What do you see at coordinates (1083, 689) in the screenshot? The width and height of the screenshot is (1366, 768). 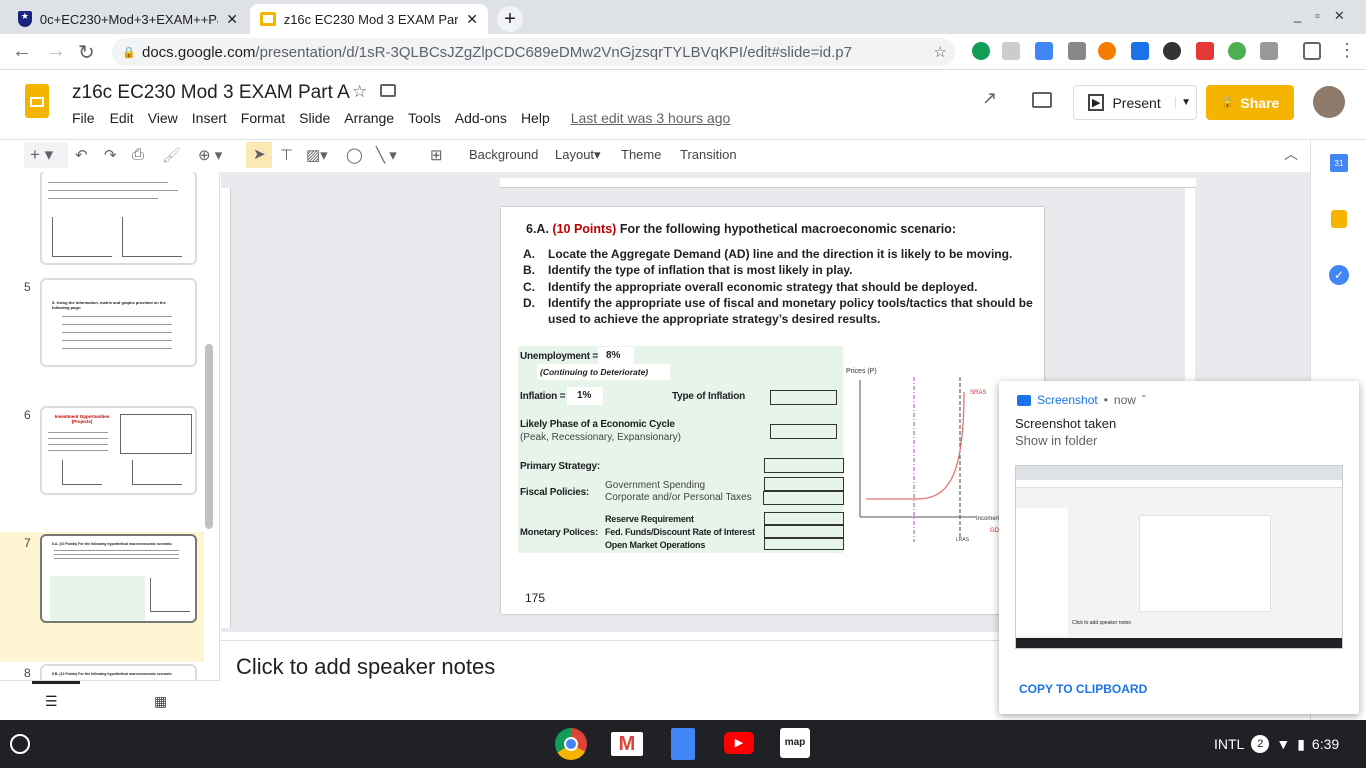 I see `copy-to-clipboard-button: COPY TO CLIPBOARD` at bounding box center [1083, 689].